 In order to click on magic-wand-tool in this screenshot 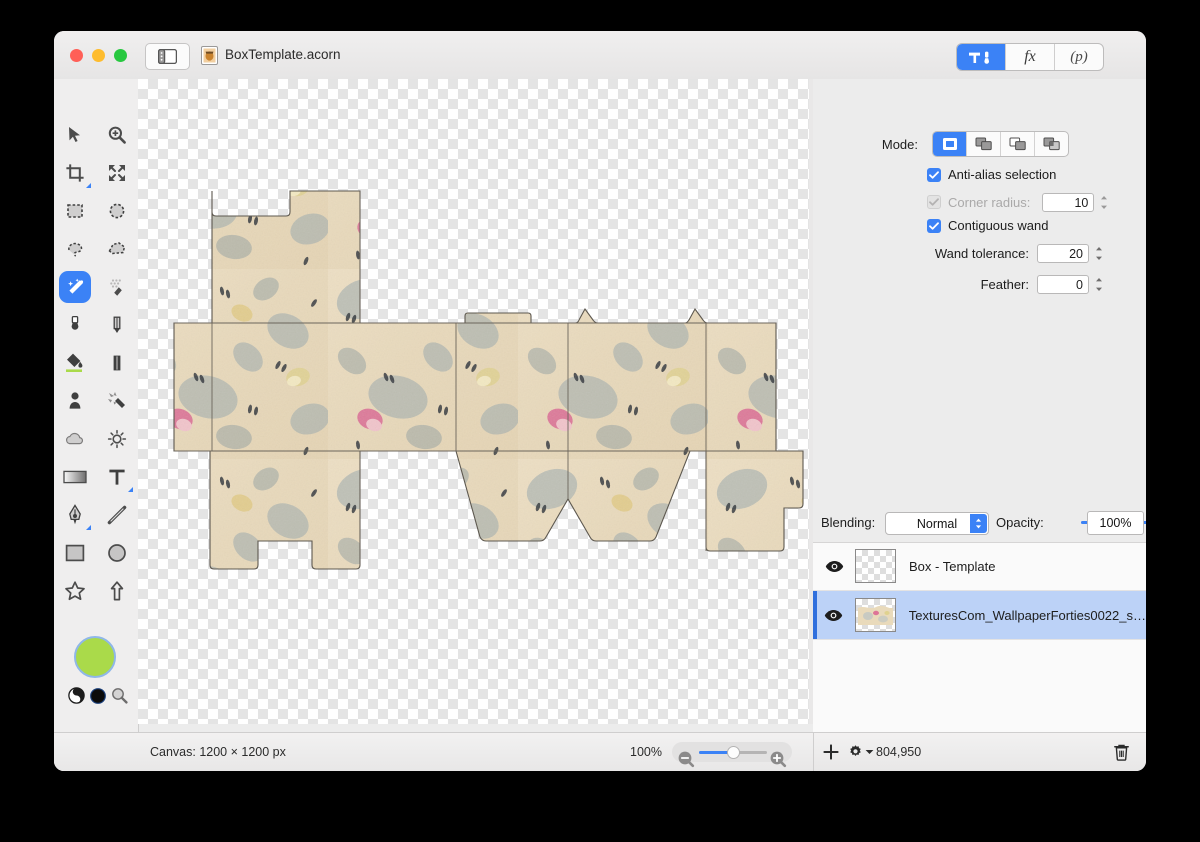, I will do `click(75, 287)`.